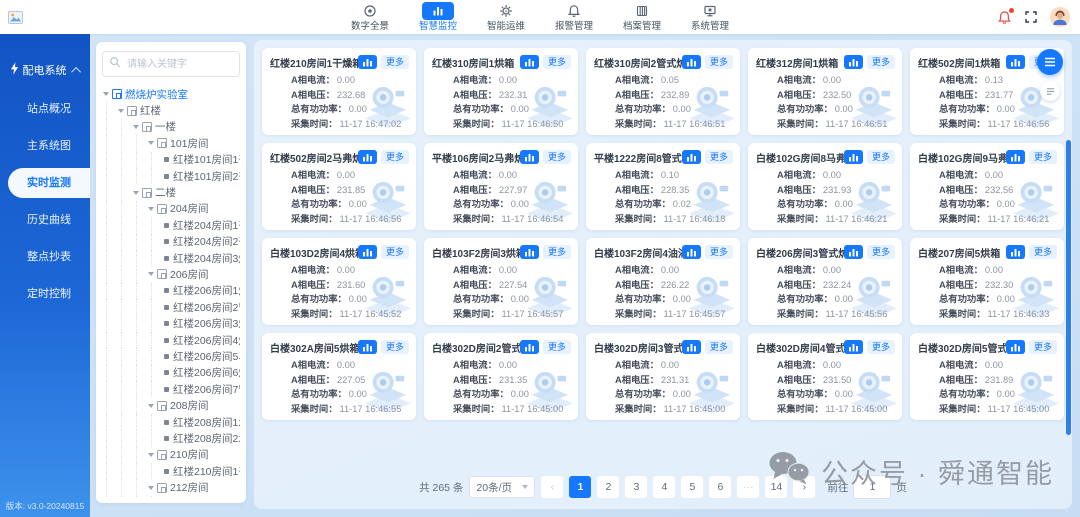 Image resolution: width=1080 pixels, height=517 pixels. What do you see at coordinates (748, 487) in the screenshot?
I see `page-ellipsis: ···` at bounding box center [748, 487].